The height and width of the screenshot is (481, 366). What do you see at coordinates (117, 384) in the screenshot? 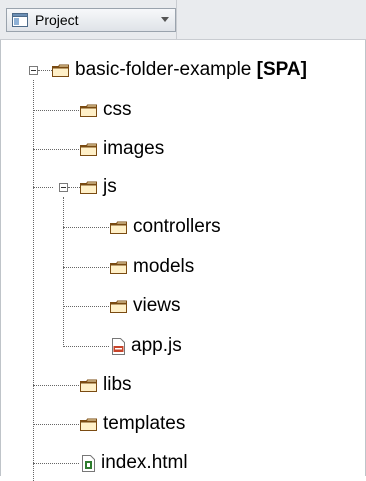
I see `tree-node-label: libs` at bounding box center [117, 384].